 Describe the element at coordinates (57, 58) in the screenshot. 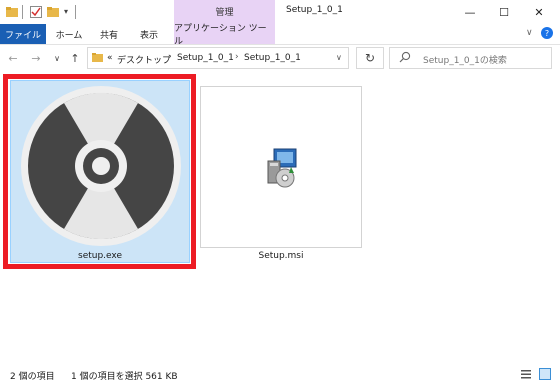

I see `recent-locations-button: ∨` at that location.